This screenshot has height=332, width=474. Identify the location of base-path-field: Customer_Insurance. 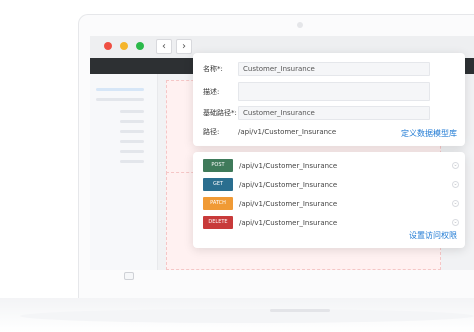
(334, 113).